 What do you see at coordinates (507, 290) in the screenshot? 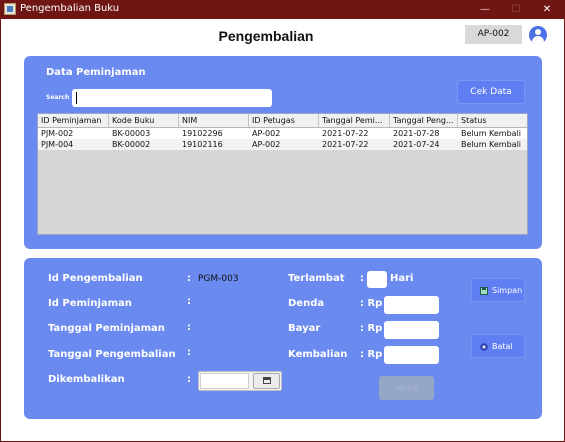
I see `simpan-label: Simpan` at bounding box center [507, 290].